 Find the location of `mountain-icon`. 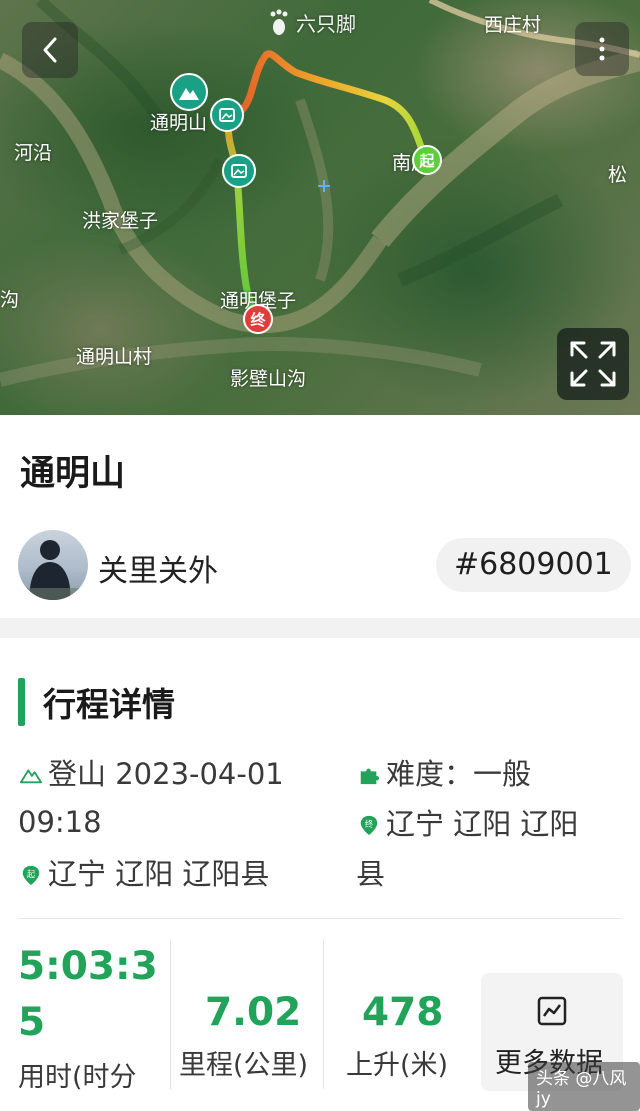

mountain-icon is located at coordinates (31, 776).